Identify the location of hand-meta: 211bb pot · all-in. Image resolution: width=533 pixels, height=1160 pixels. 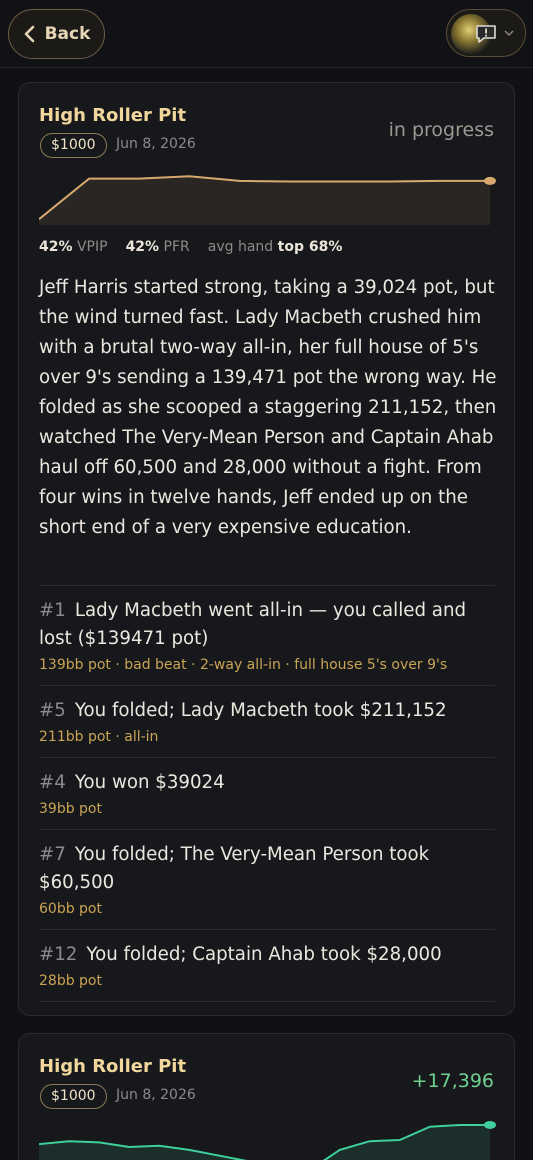
(99, 737).